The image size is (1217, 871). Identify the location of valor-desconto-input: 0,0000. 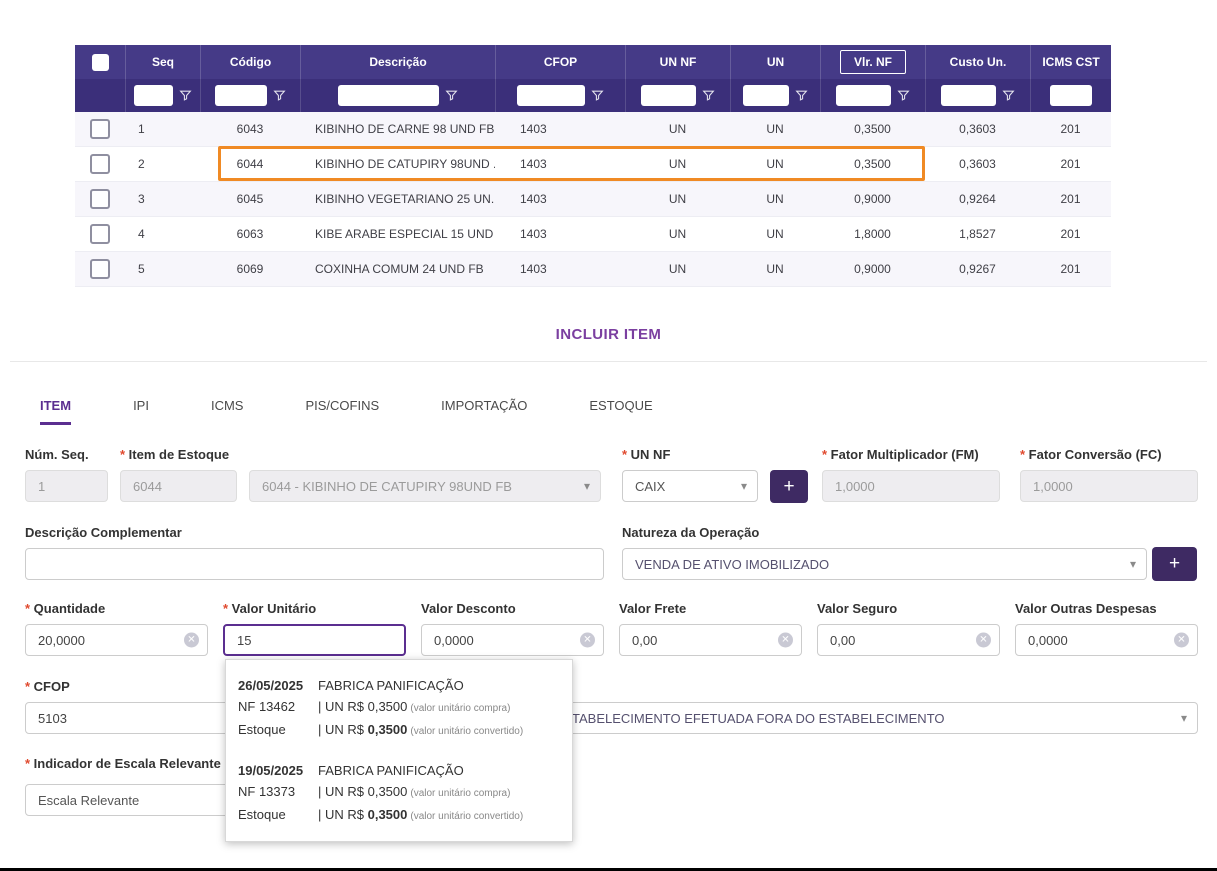
(512, 640).